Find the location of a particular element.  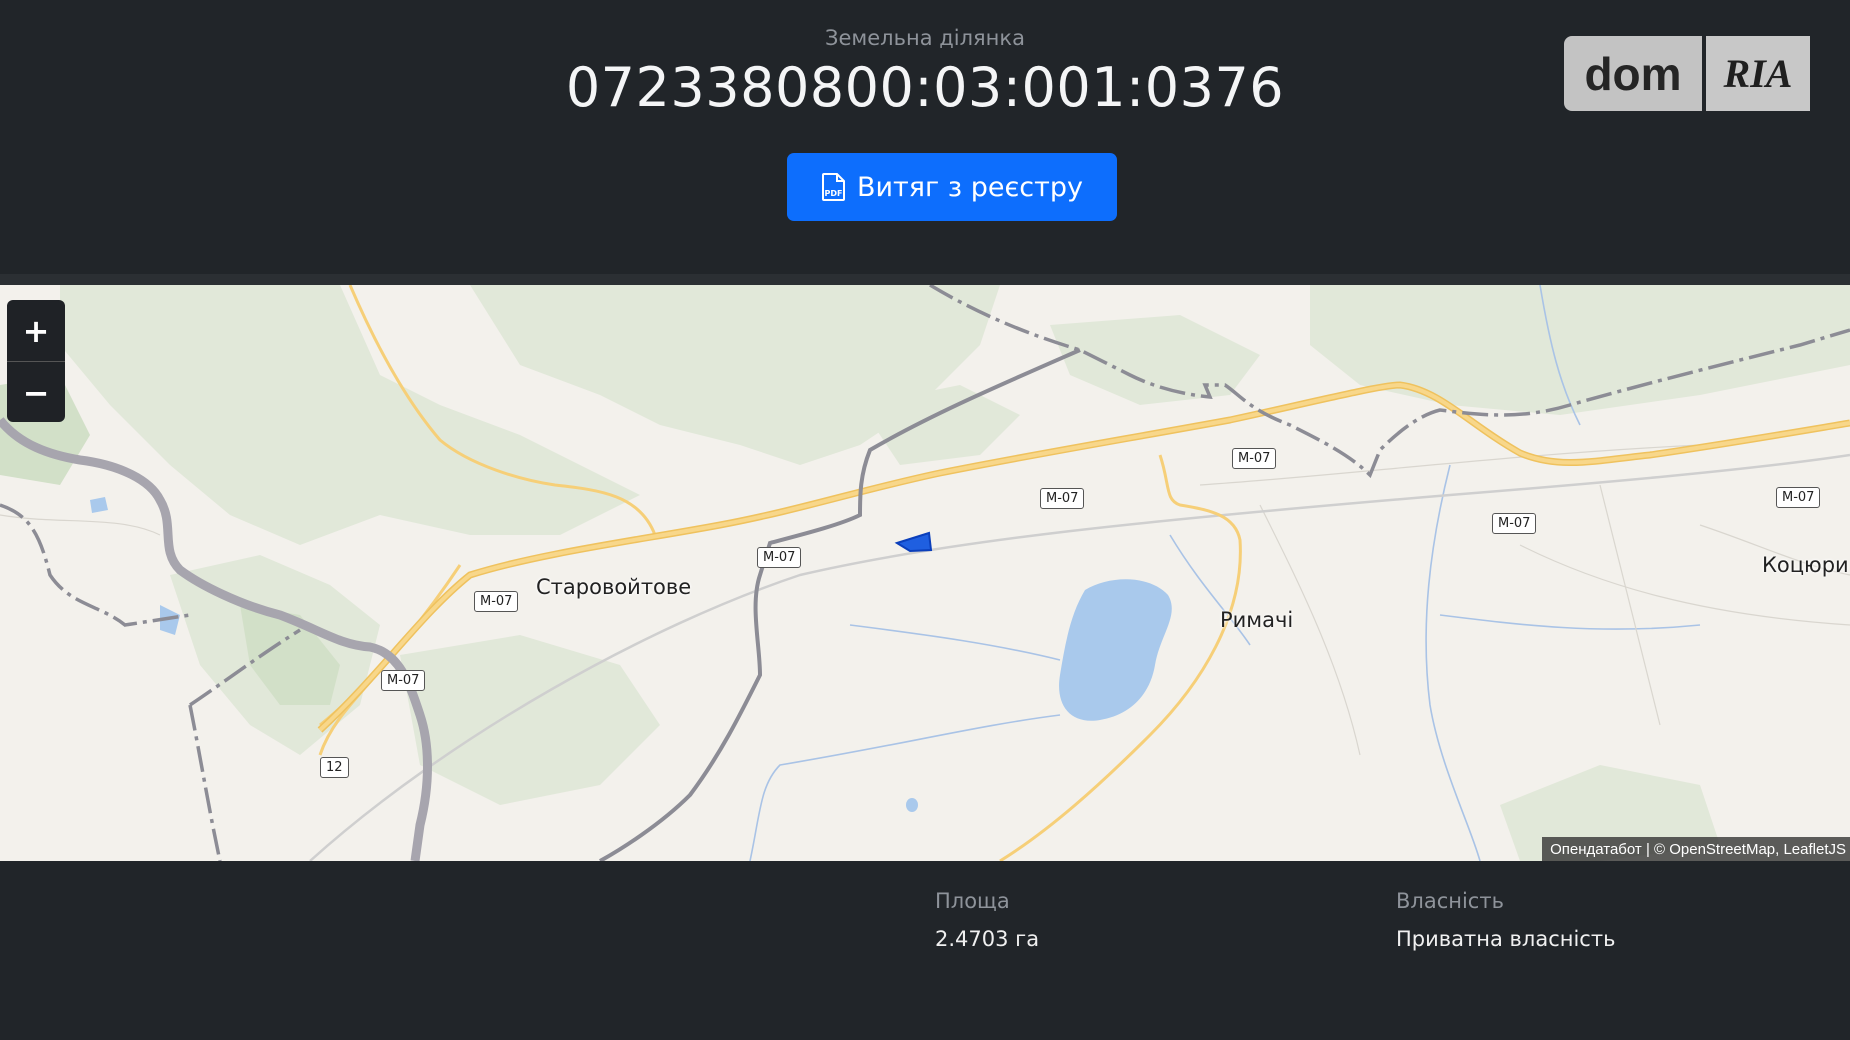

area-value: 2.4703 га is located at coordinates (987, 939).